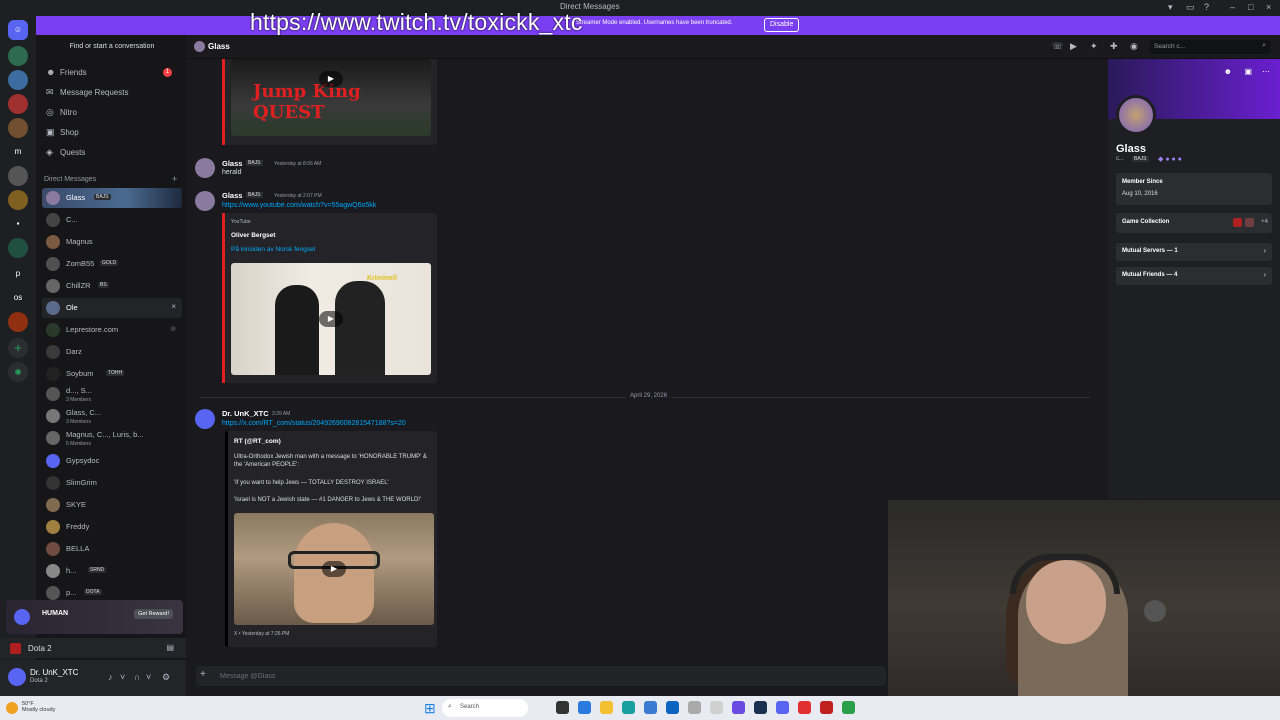  I want to click on get-reward-button: Get Reward!, so click(153, 614).